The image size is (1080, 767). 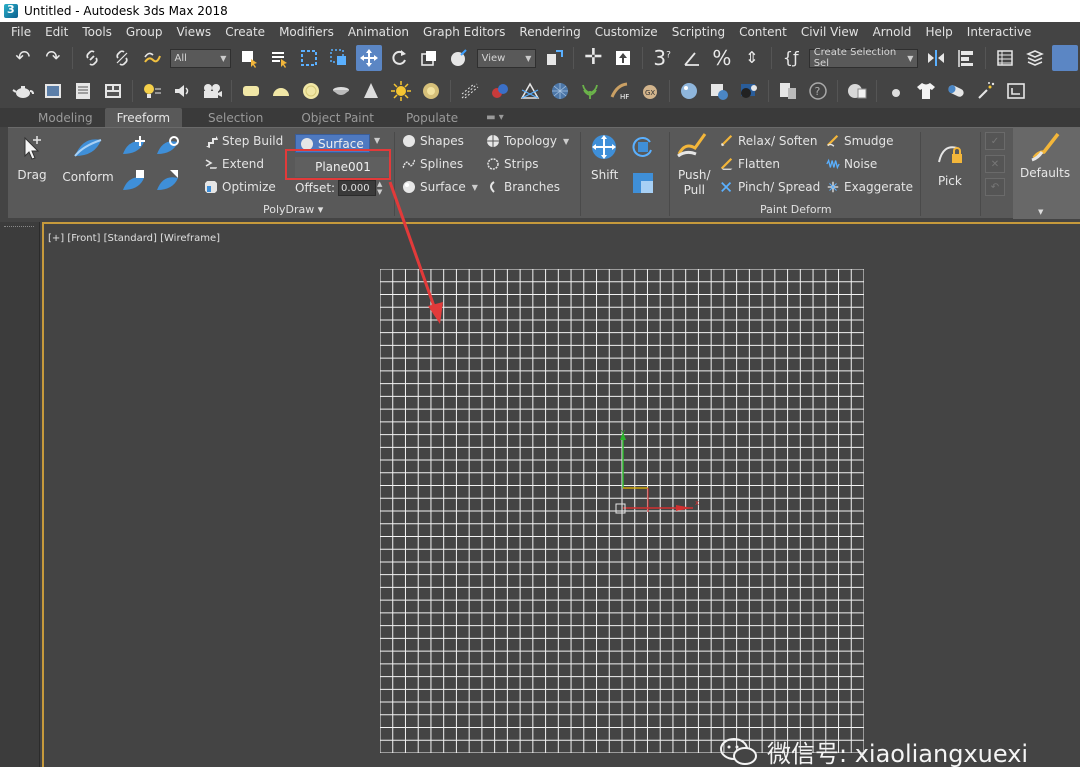 I want to click on 3dsmax-app-icon, so click(x=11, y=10).